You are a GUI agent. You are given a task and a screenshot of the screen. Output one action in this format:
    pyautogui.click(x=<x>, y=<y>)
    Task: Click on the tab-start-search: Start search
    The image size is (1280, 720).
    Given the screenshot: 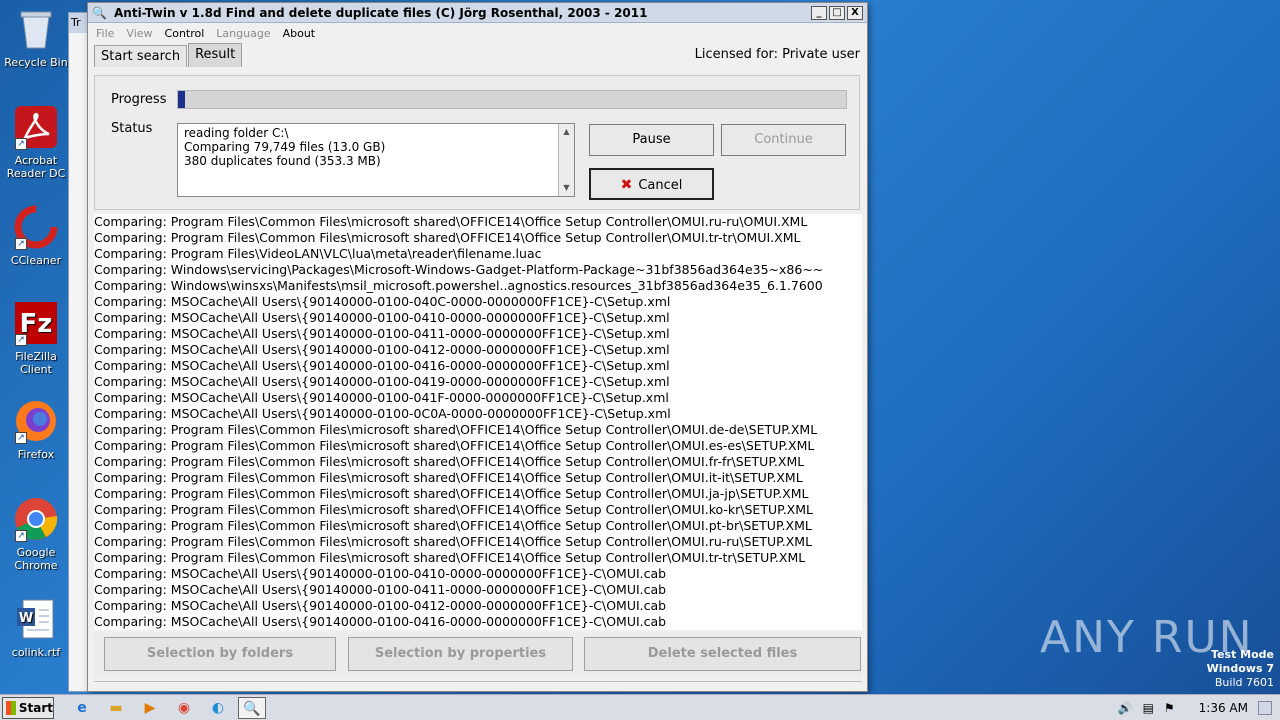 What is the action you would take?
    pyautogui.click(x=141, y=56)
    